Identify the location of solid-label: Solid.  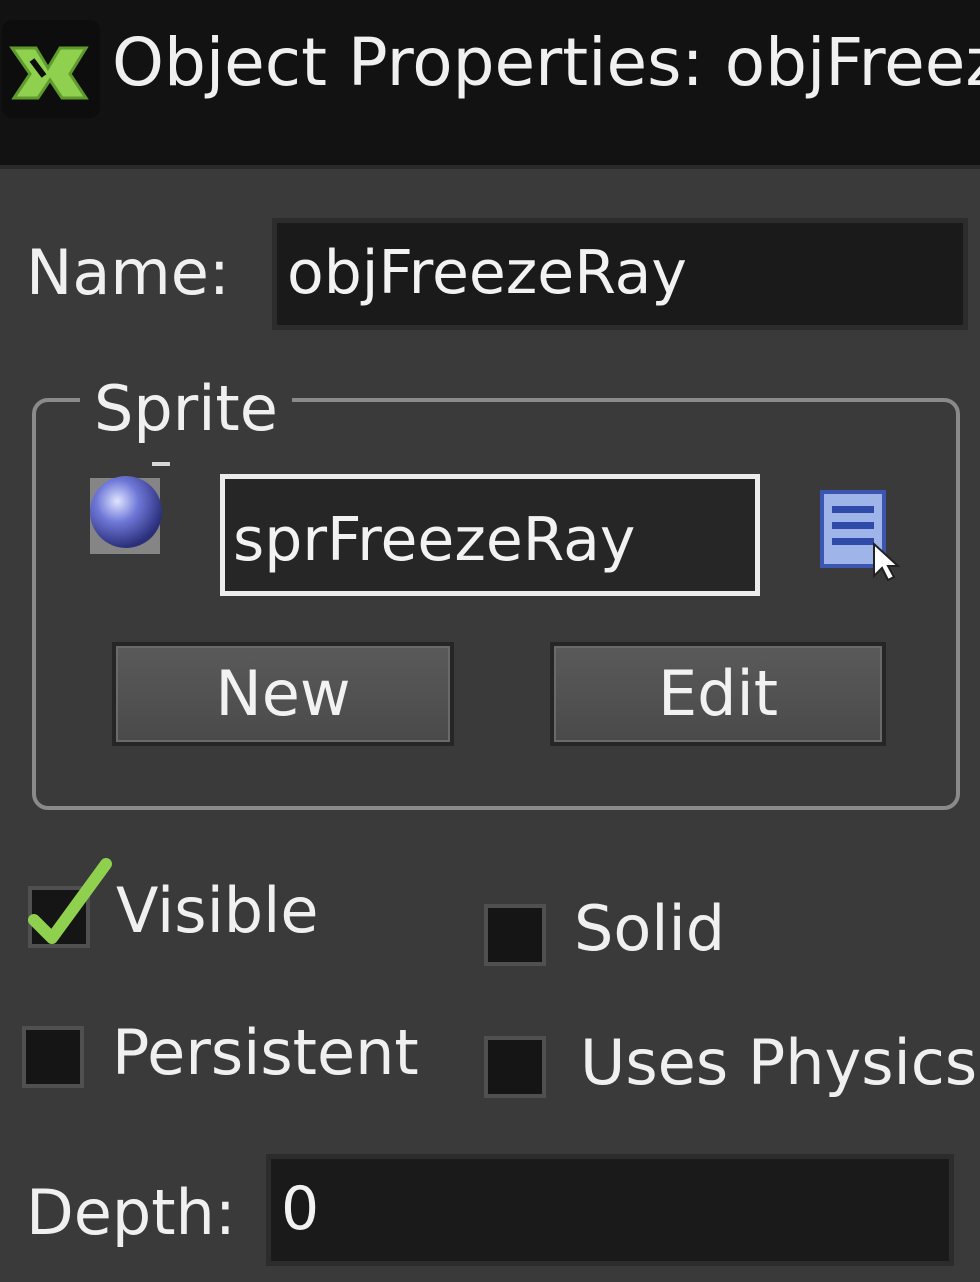
(650, 928).